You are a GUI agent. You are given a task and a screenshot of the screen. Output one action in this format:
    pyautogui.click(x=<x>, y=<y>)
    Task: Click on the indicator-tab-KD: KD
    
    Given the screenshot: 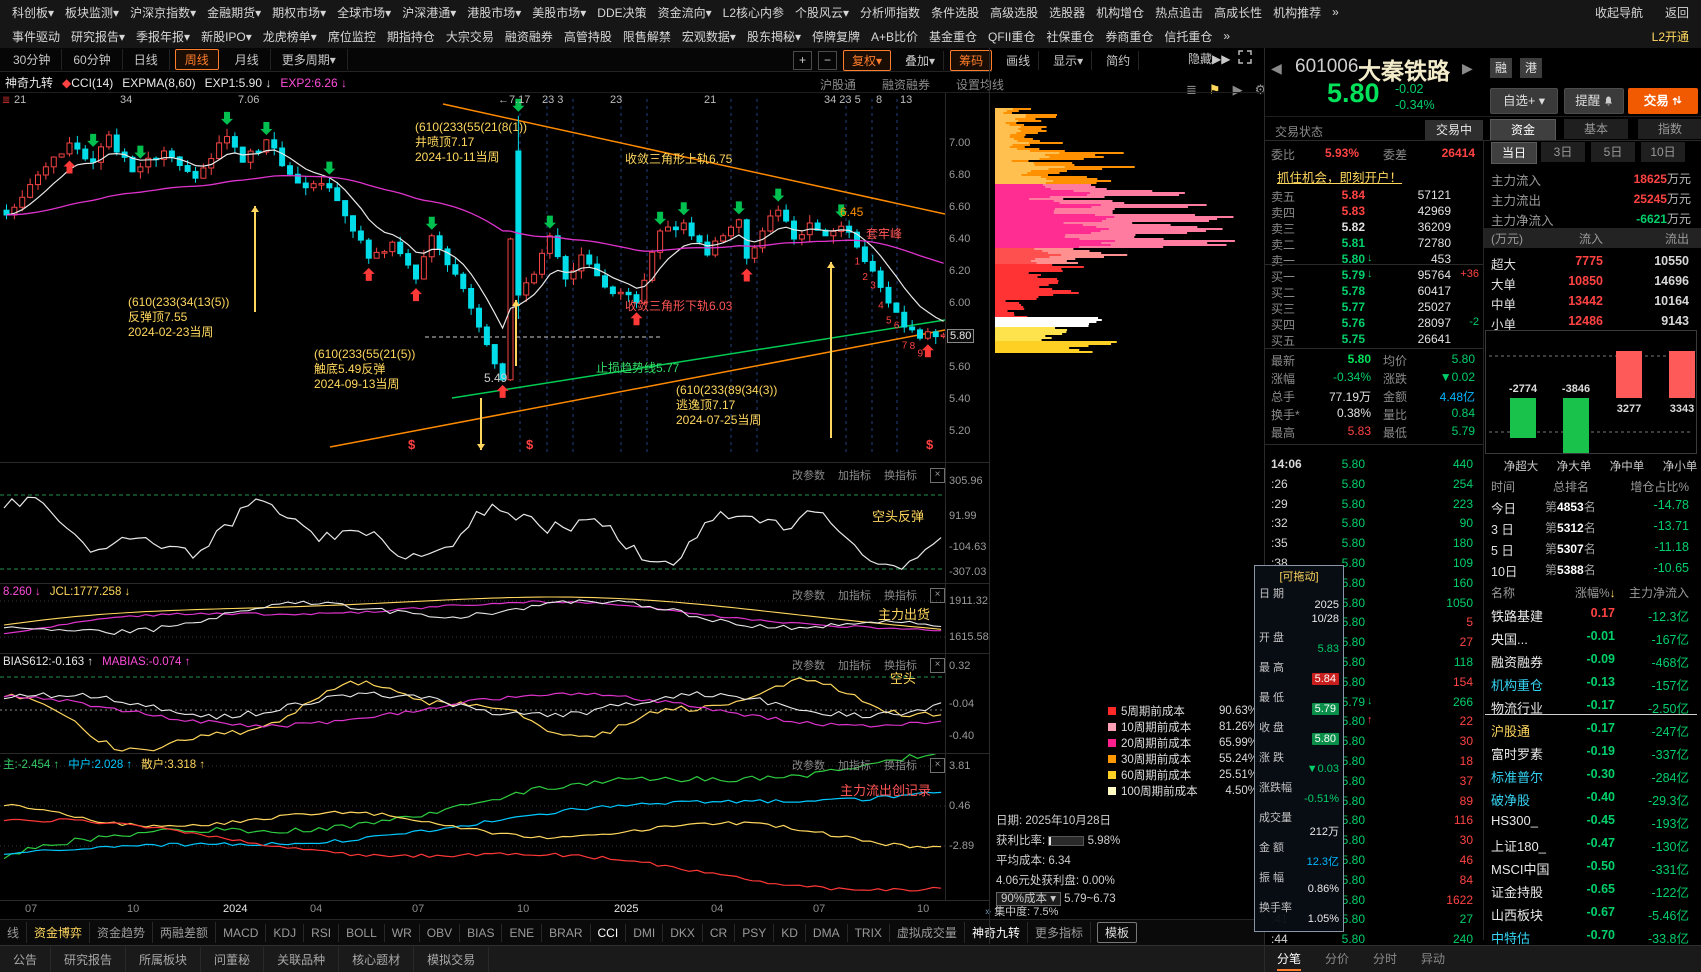 What is the action you would take?
    pyautogui.click(x=790, y=932)
    